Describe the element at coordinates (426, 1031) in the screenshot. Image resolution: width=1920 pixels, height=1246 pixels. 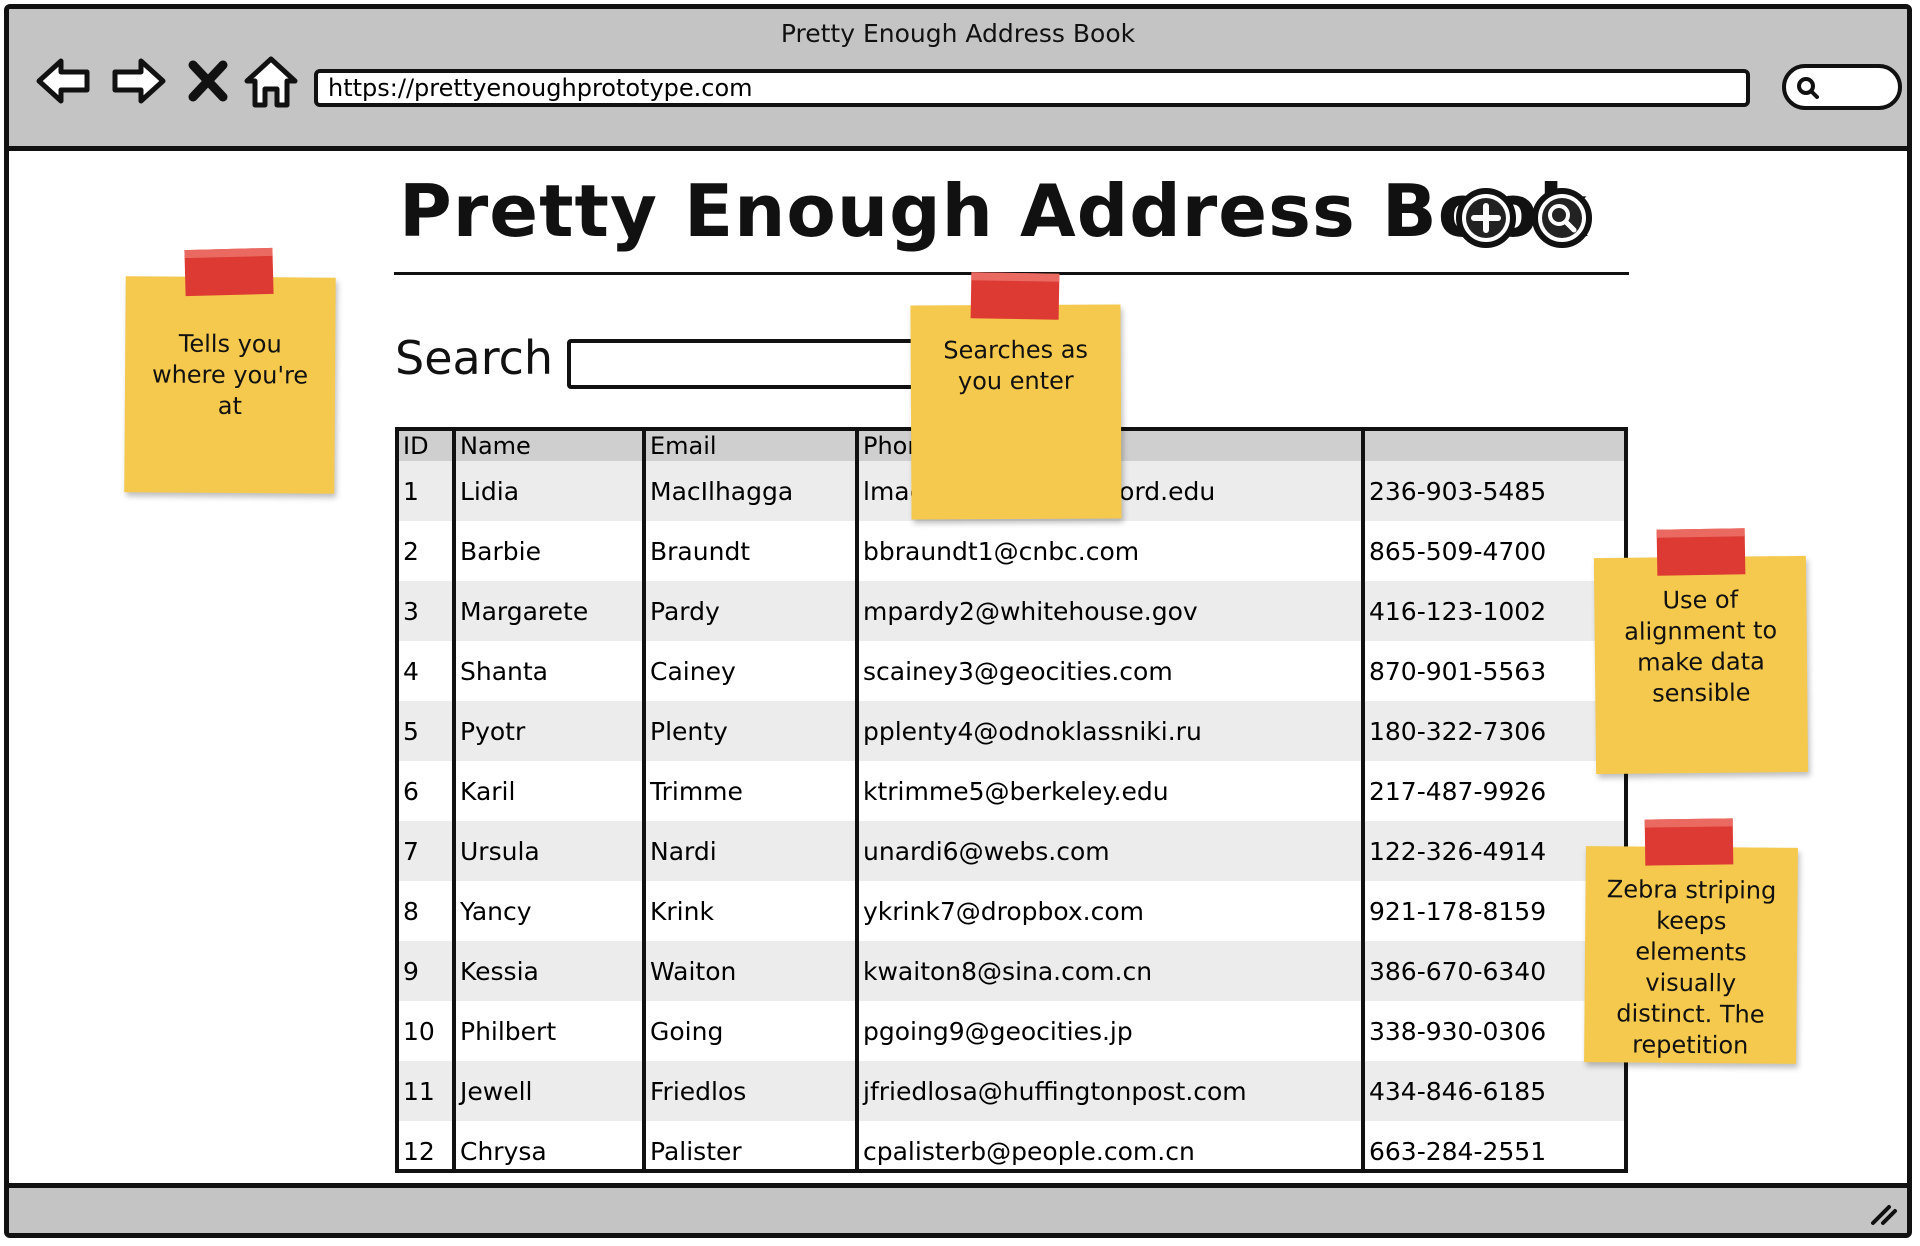
I see `cell-id: 10` at that location.